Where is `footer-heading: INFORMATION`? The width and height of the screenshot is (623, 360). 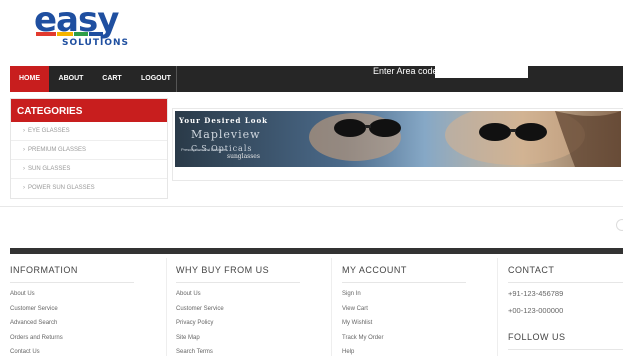
footer-heading: INFORMATION is located at coordinates (72, 270).